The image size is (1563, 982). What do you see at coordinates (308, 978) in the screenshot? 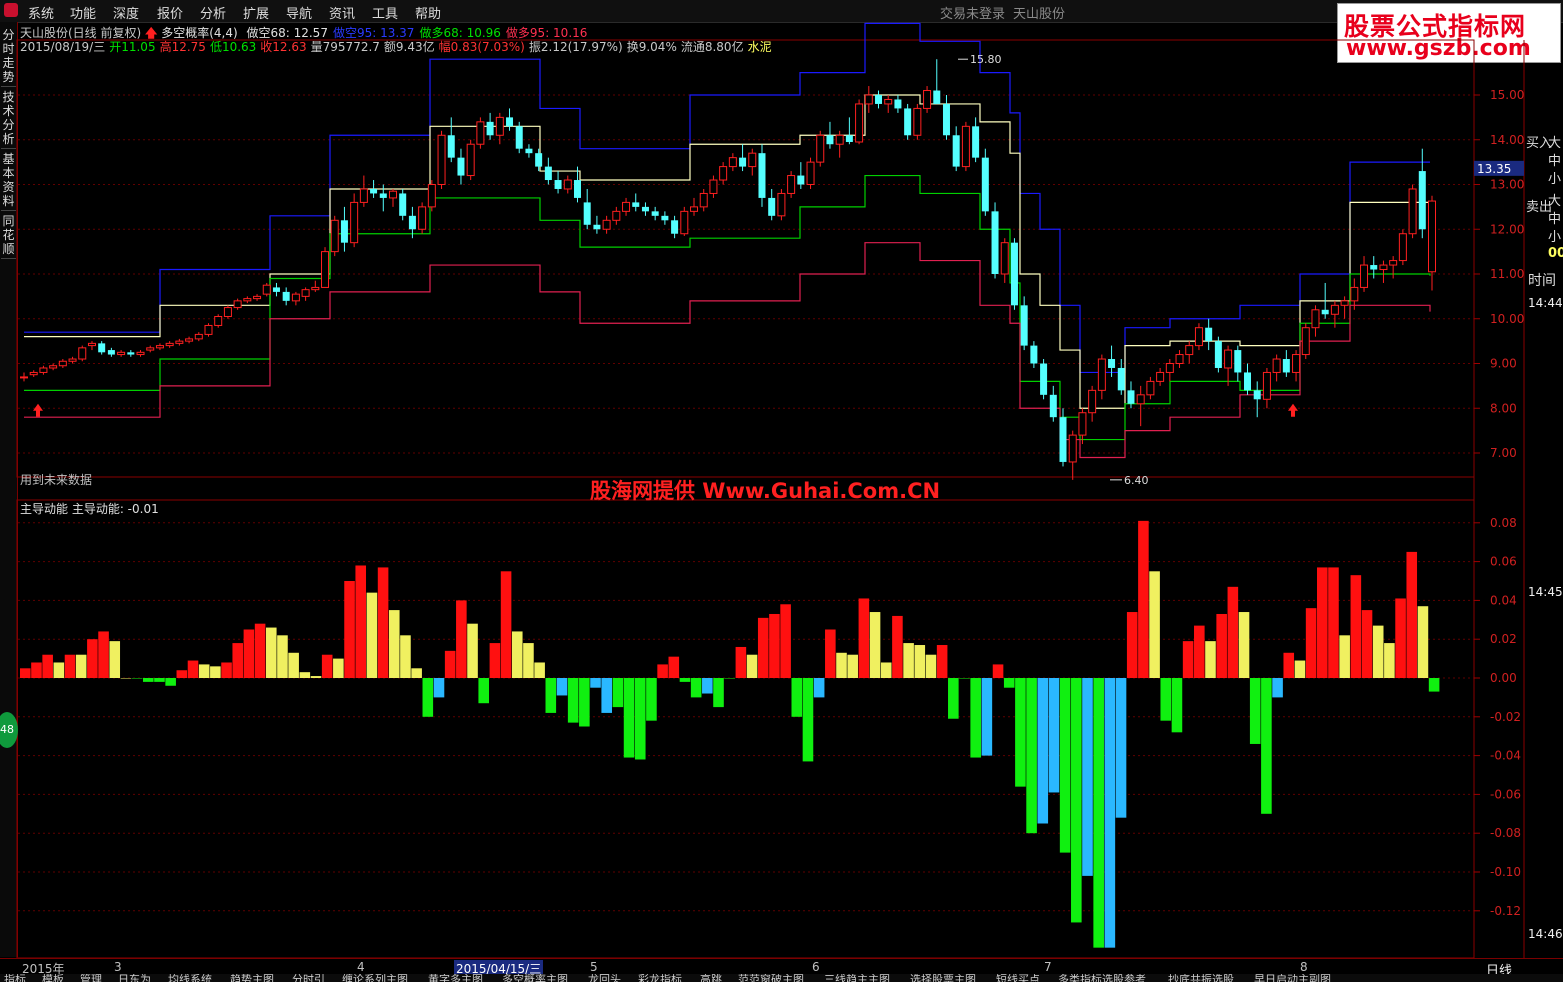
I see `bottom-tab: 分时引` at bounding box center [308, 978].